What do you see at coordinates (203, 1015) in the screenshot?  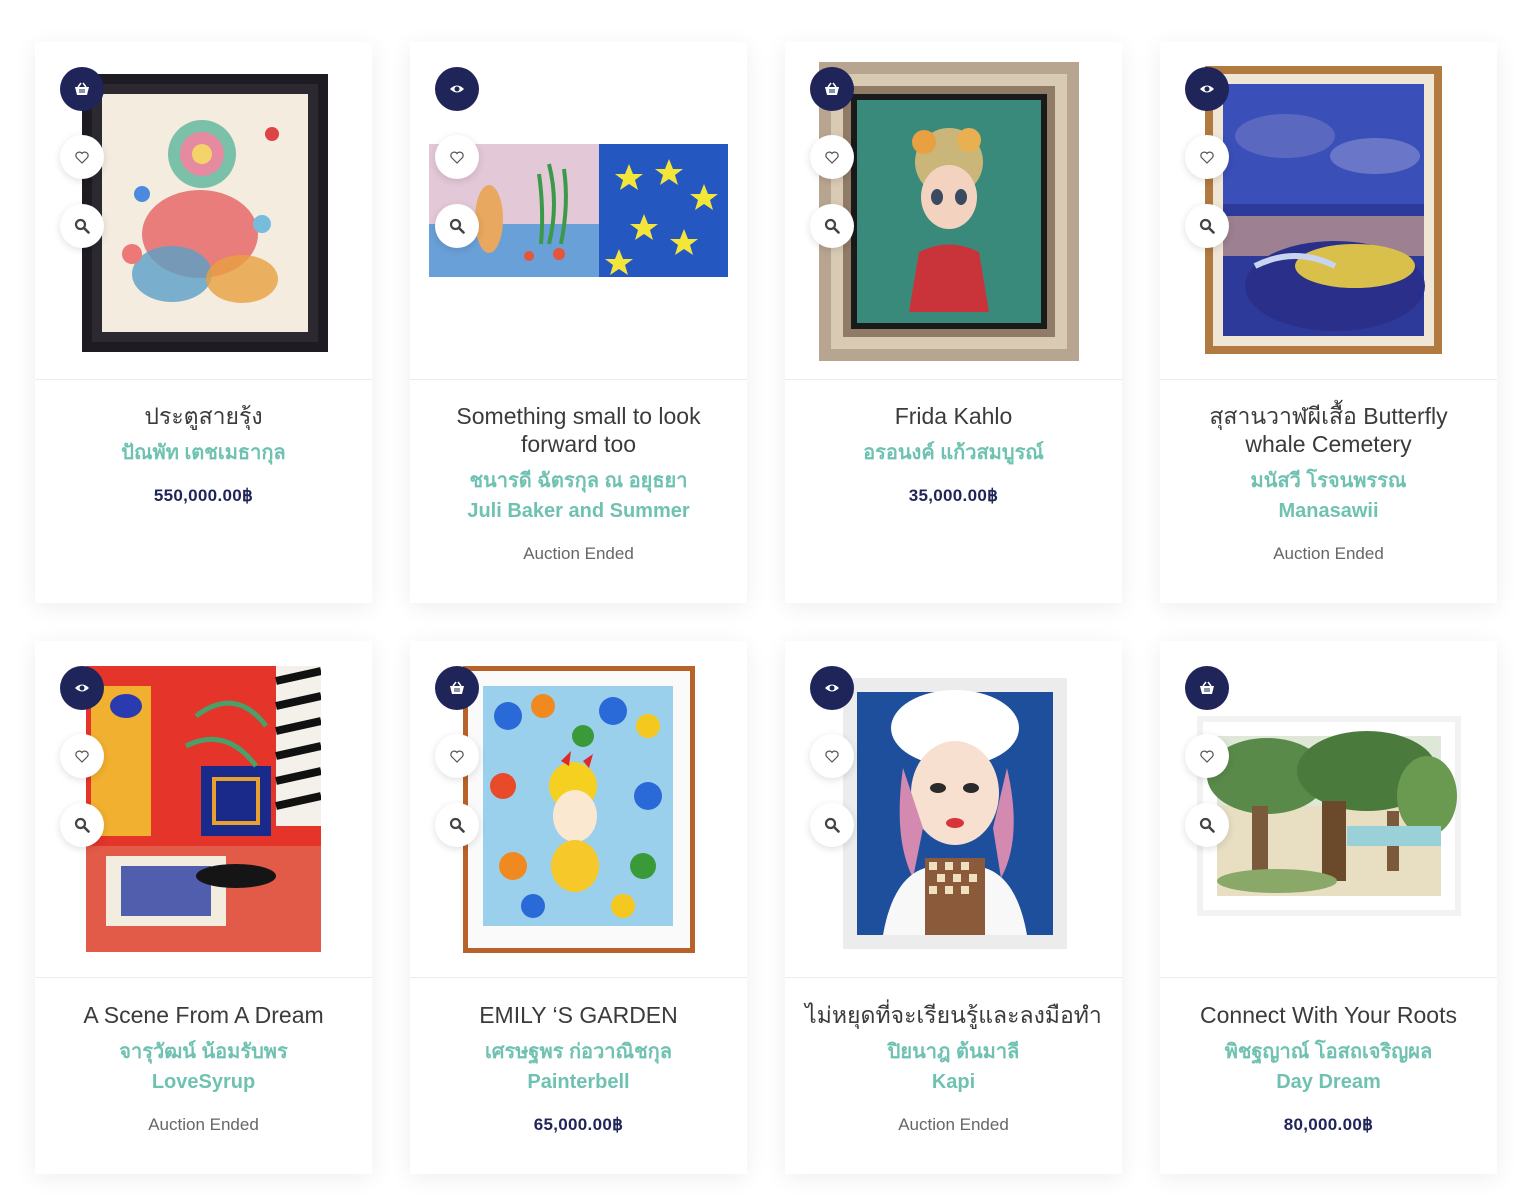 I see `product-title: A Scene From A Dream` at bounding box center [203, 1015].